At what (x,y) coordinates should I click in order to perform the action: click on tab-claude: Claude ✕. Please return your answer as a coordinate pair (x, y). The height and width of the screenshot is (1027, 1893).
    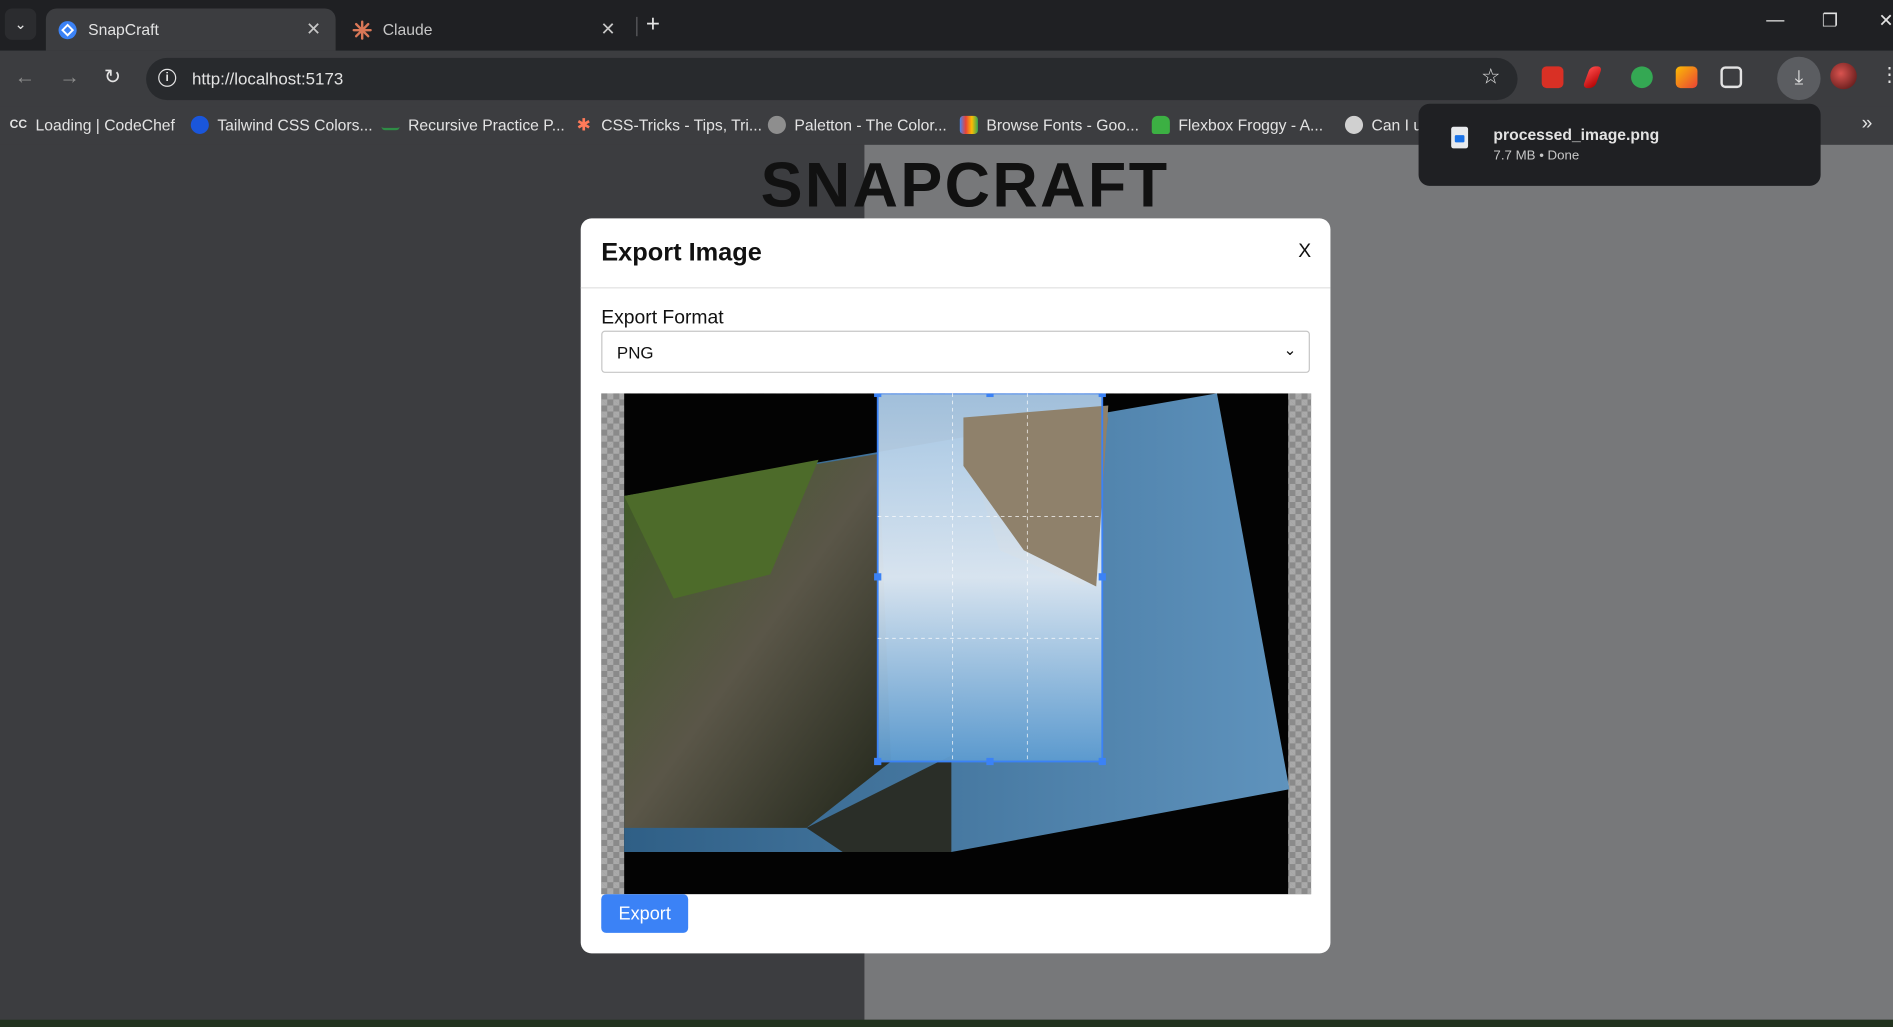
    Looking at the image, I should click on (485, 29).